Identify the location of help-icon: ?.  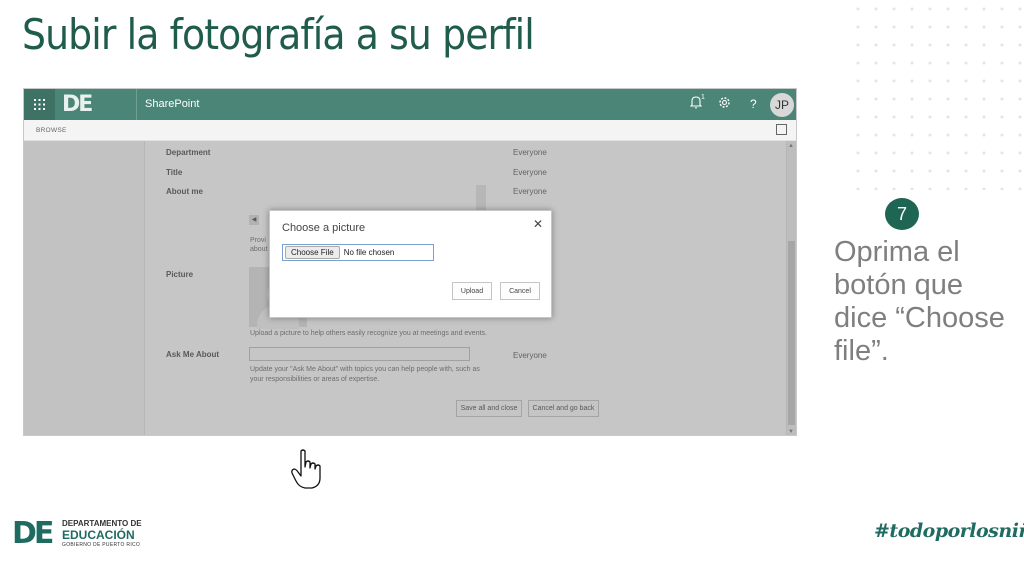
(753, 104).